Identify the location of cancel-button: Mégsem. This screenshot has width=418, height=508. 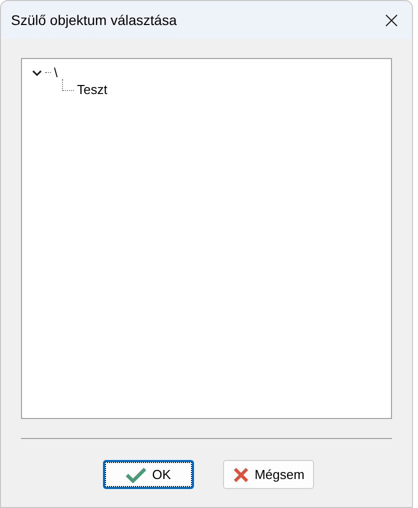
(268, 474).